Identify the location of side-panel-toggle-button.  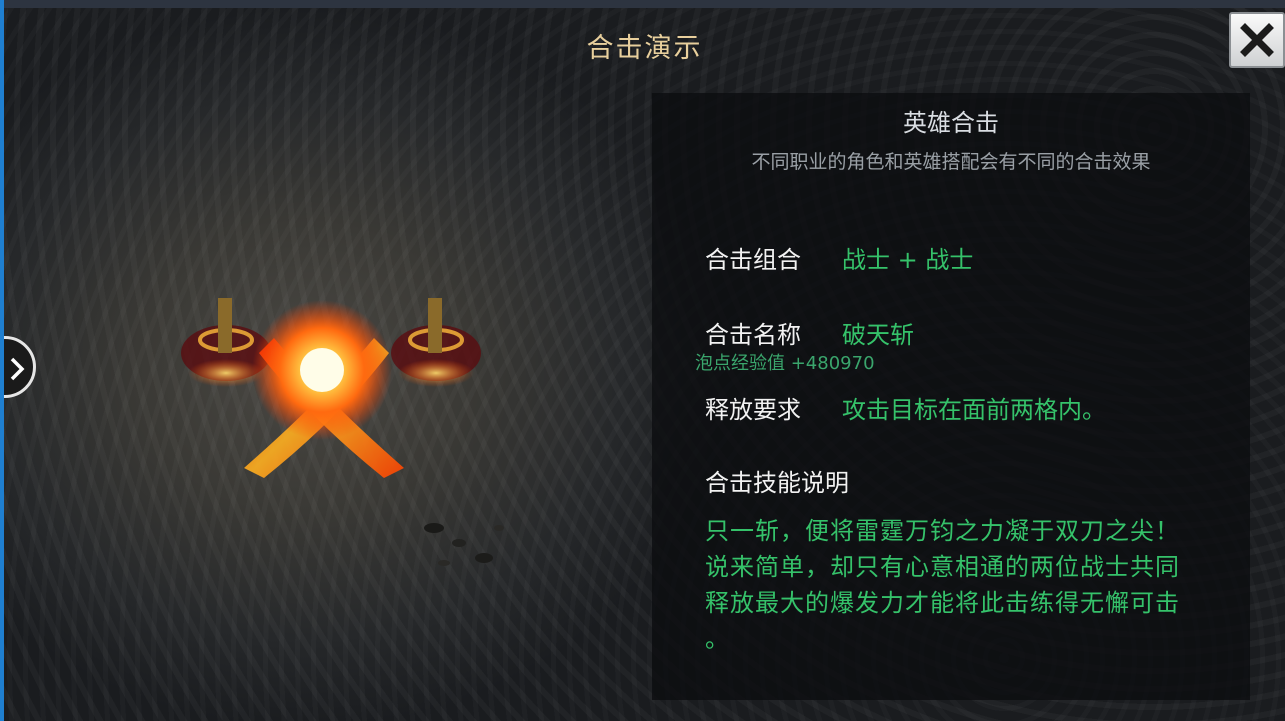
(20, 367).